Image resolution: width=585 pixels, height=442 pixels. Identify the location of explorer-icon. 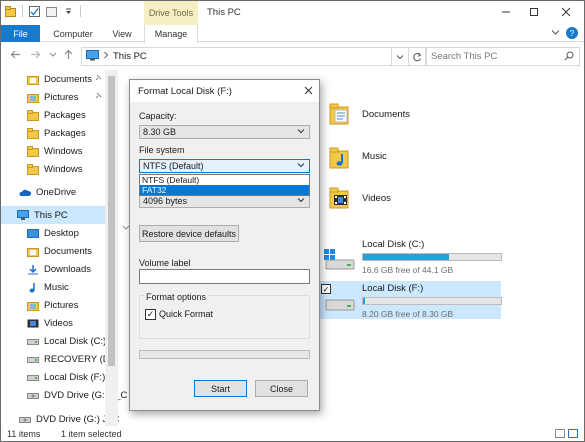
(10, 11).